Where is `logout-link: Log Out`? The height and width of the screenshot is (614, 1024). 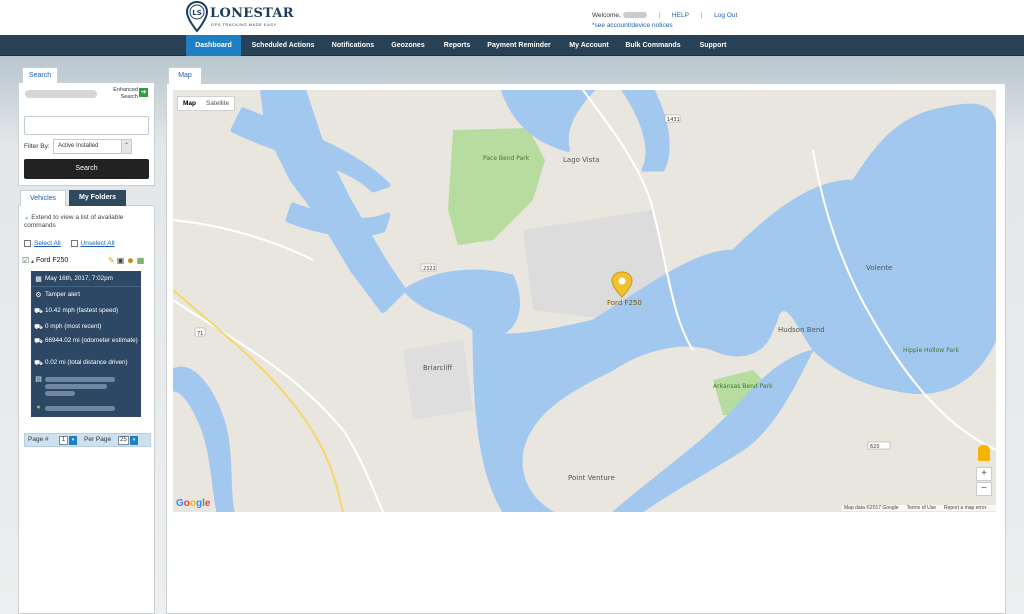
logout-link: Log Out is located at coordinates (725, 15).